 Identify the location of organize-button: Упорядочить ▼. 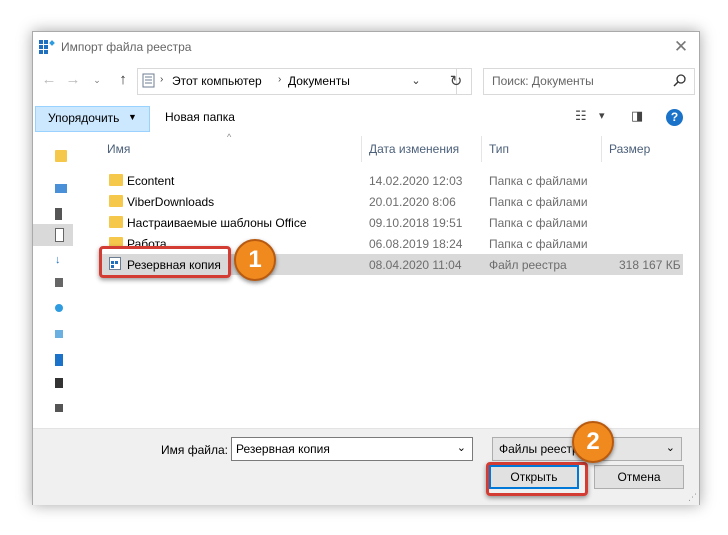
(92, 119).